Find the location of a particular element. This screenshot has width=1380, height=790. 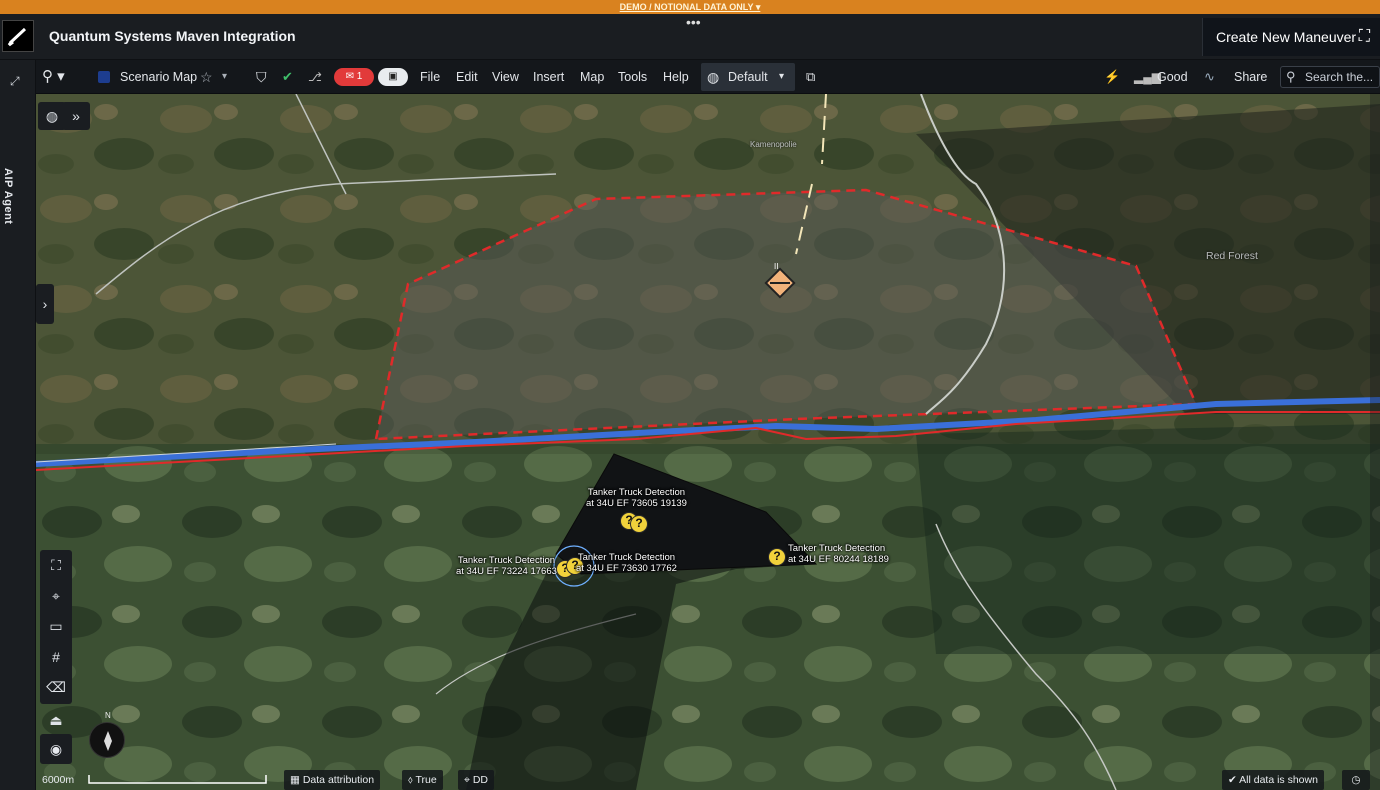

copy-icon: ⧉ is located at coordinates (810, 77).